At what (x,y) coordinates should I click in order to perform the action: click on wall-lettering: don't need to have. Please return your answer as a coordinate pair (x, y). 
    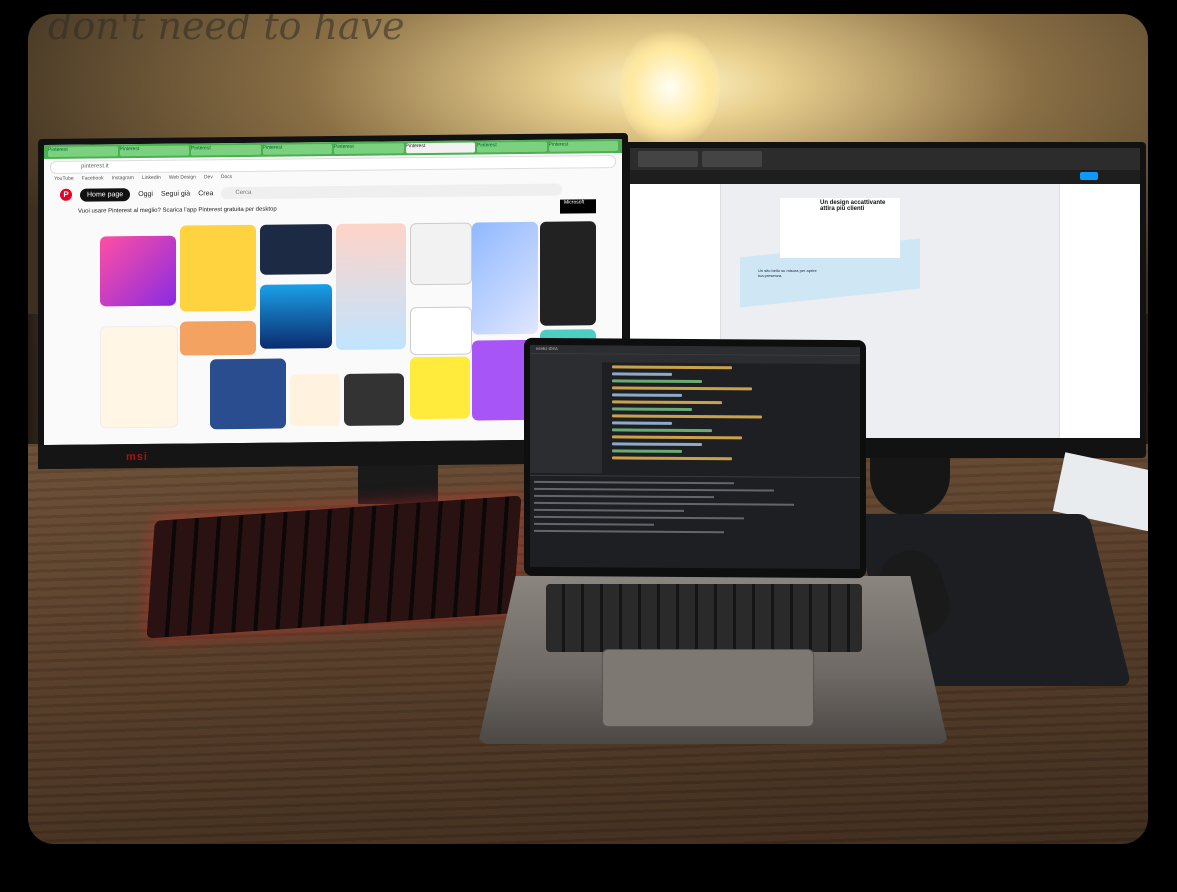
    Looking at the image, I should click on (226, 31).